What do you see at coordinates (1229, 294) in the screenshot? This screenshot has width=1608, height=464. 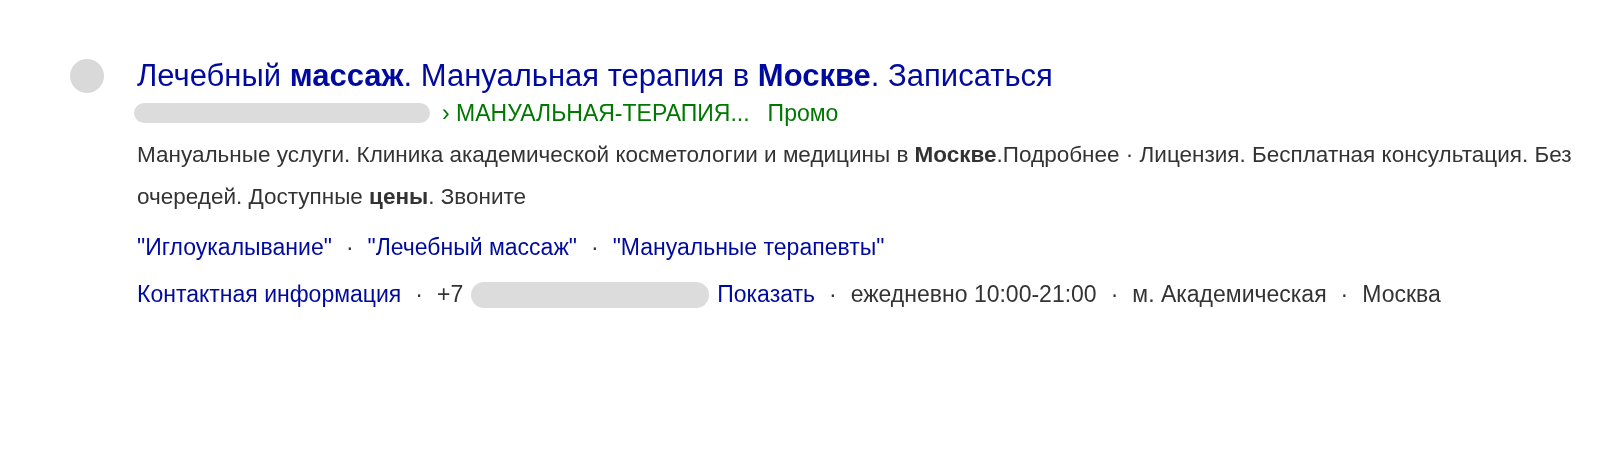 I see `info-text: м. Академическая` at bounding box center [1229, 294].